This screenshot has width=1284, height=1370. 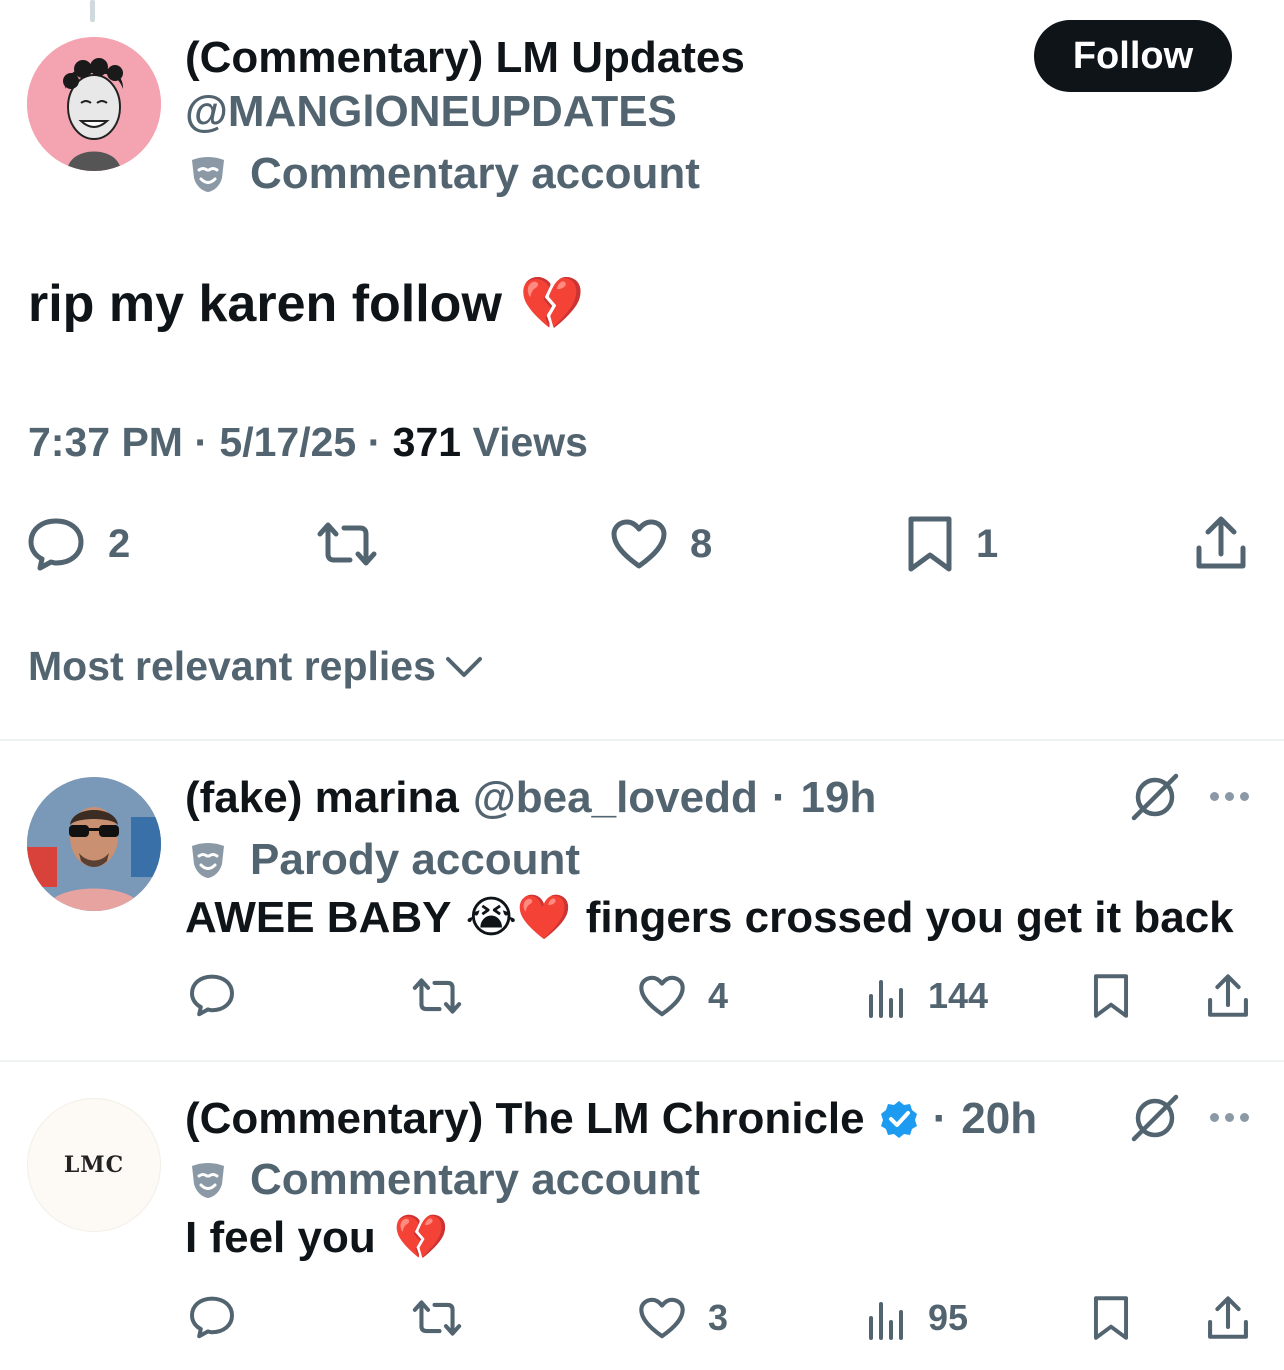 What do you see at coordinates (465, 58) in the screenshot?
I see `author-display-name: (Commentary) LM Updates` at bounding box center [465, 58].